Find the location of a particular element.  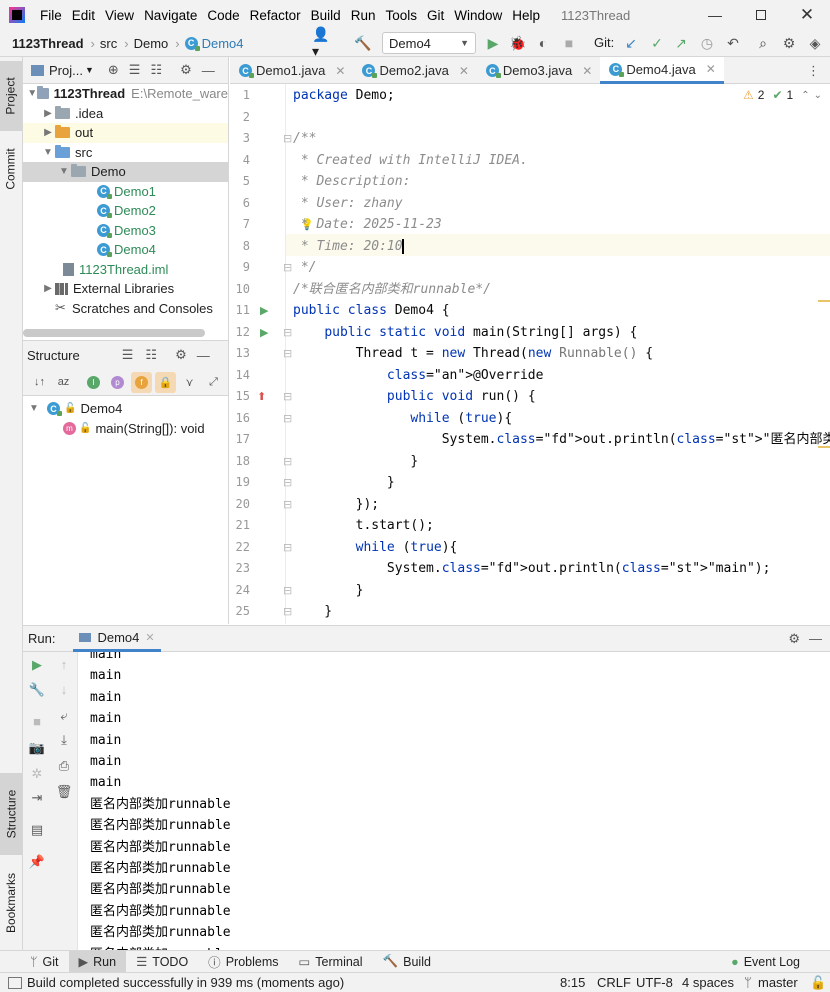

line-number: 4 is located at coordinates (240, 160).